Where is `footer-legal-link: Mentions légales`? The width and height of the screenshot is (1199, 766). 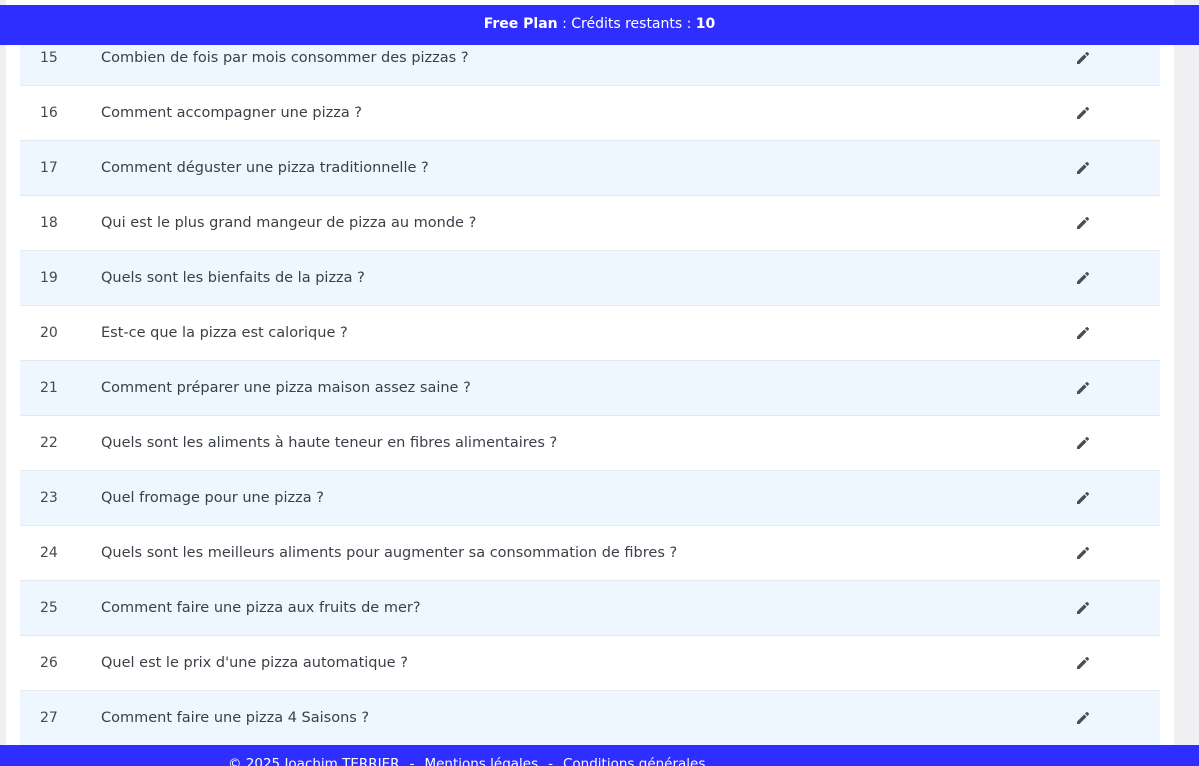
footer-legal-link: Mentions légales is located at coordinates (481, 761).